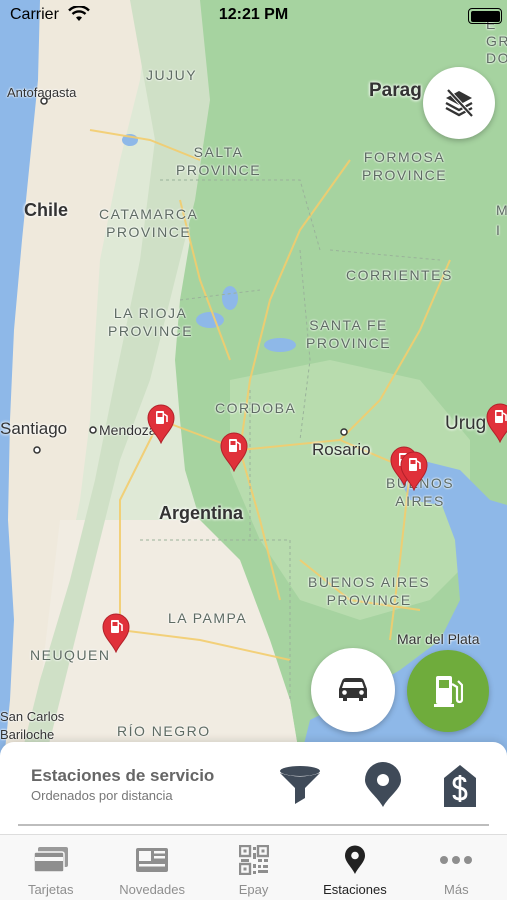 This screenshot has width=507, height=900. Describe the element at coordinates (253, 860) in the screenshot. I see `qr-code-icon` at that location.